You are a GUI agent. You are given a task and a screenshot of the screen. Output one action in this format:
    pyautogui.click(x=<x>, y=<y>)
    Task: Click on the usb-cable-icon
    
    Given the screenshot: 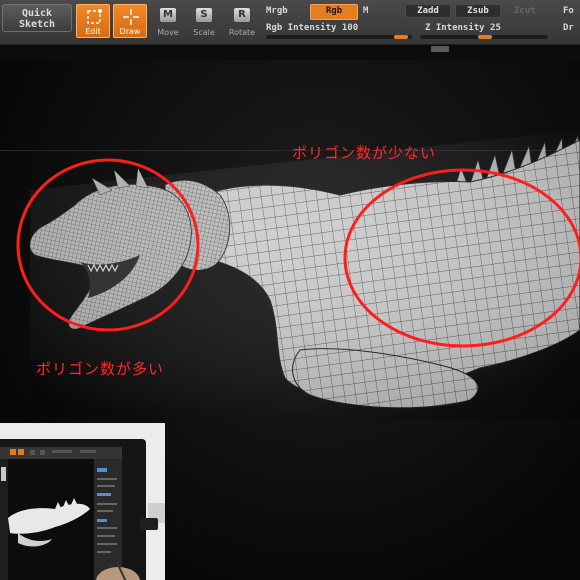 What is the action you would take?
    pyautogui.click(x=149, y=524)
    